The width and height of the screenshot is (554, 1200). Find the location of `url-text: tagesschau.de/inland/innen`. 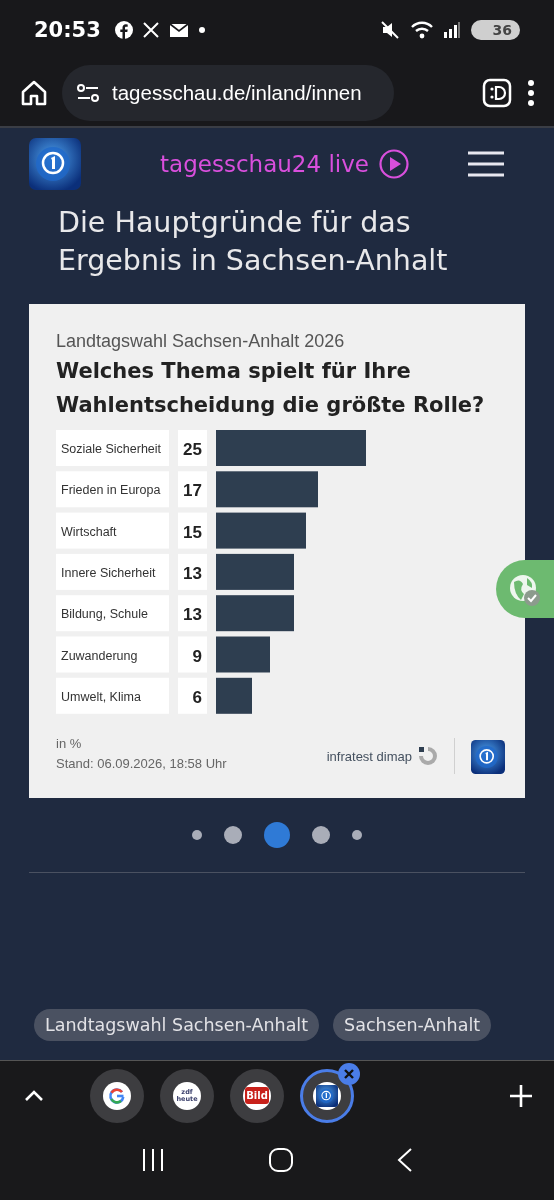

url-text: tagesschau.de/inland/innen is located at coordinates (237, 93).